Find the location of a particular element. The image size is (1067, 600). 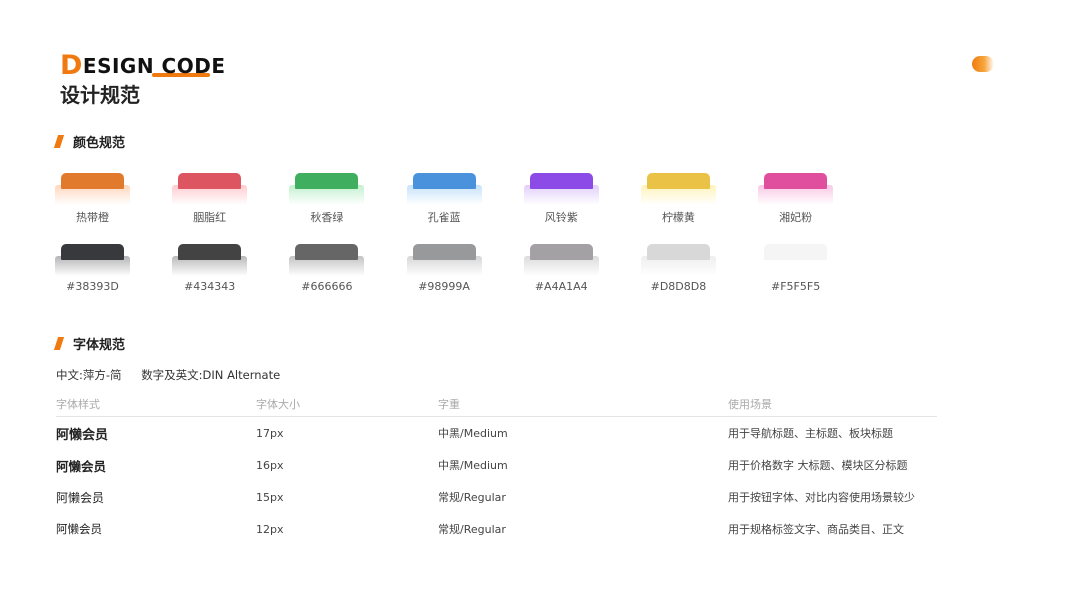

color-swatch: 胭脂红 is located at coordinates (210, 199).